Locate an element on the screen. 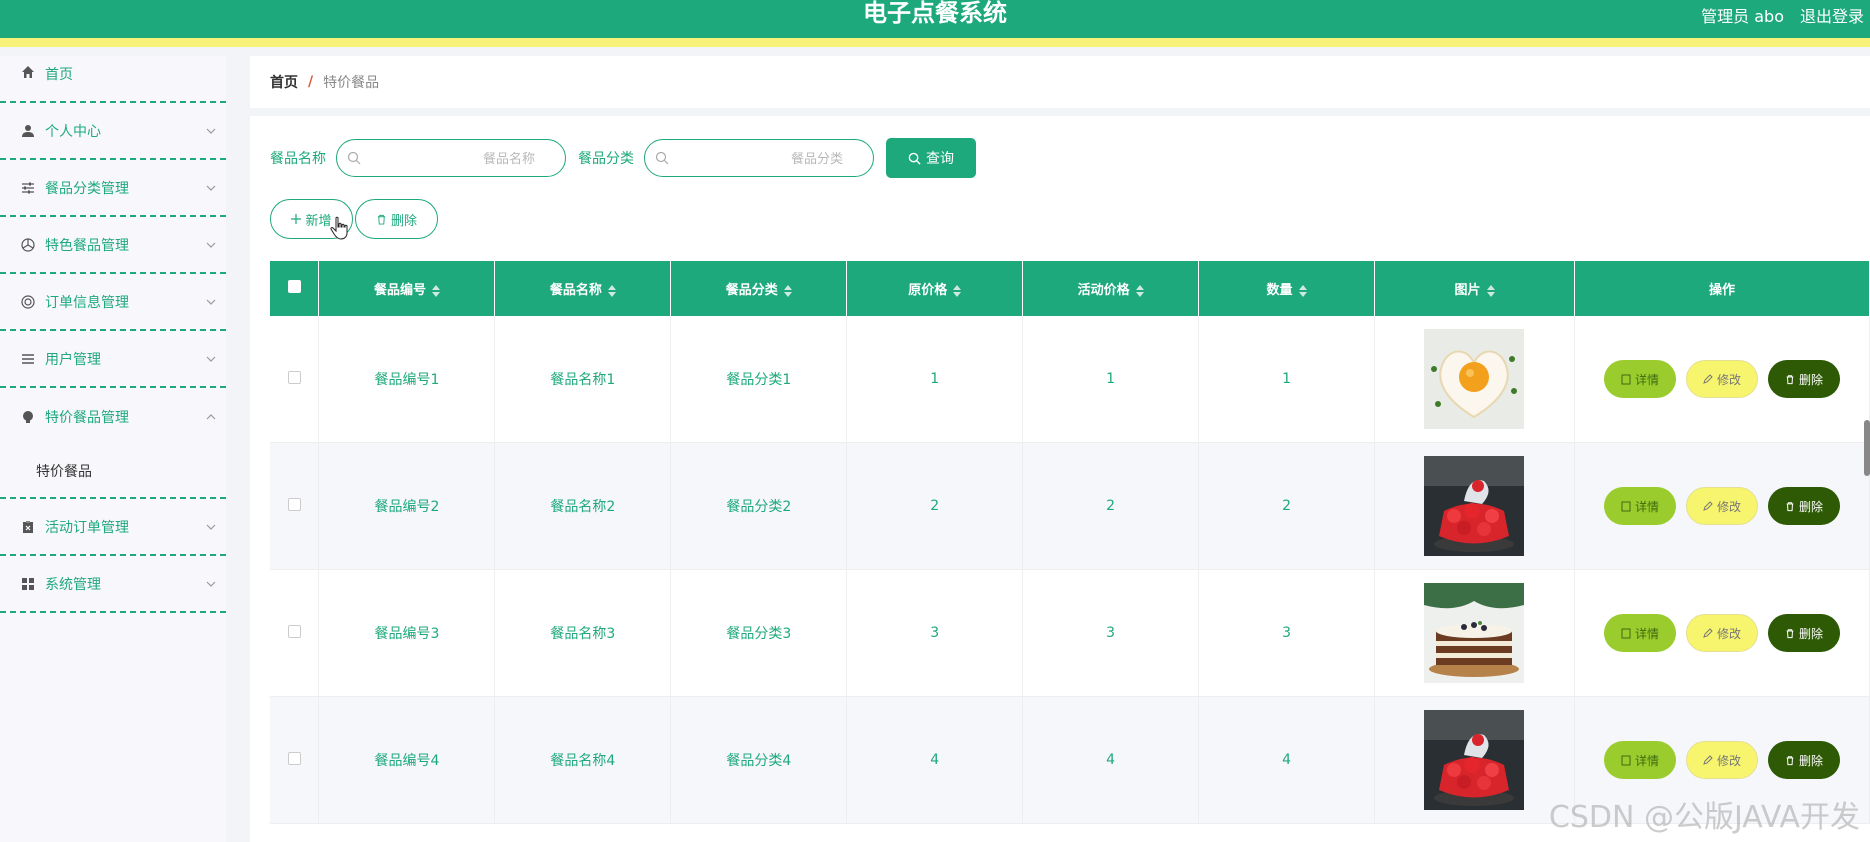  cell-image is located at coordinates (1474, 633).